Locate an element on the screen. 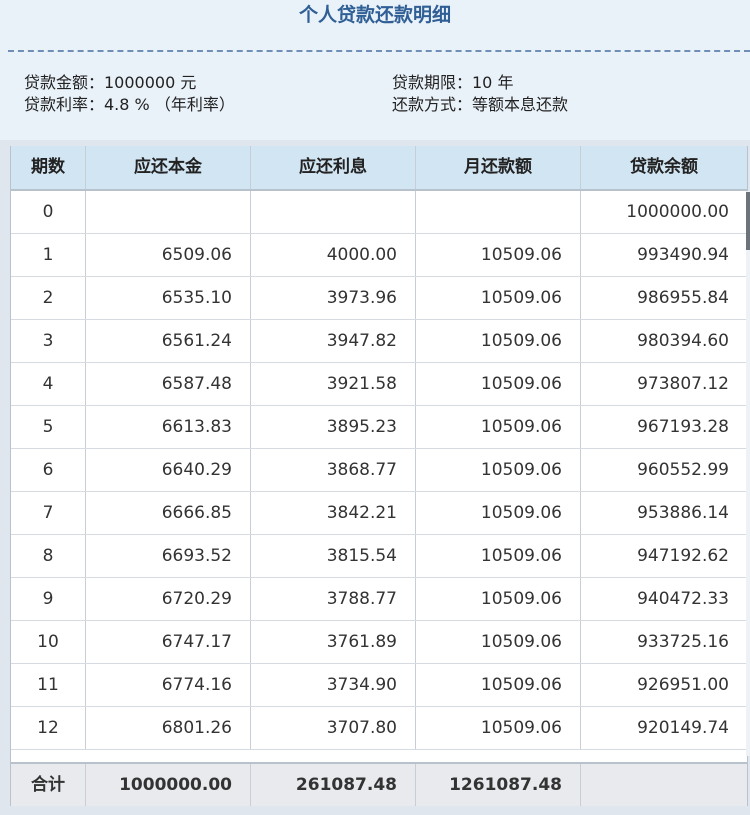  cell-period: 4 is located at coordinates (48, 384).